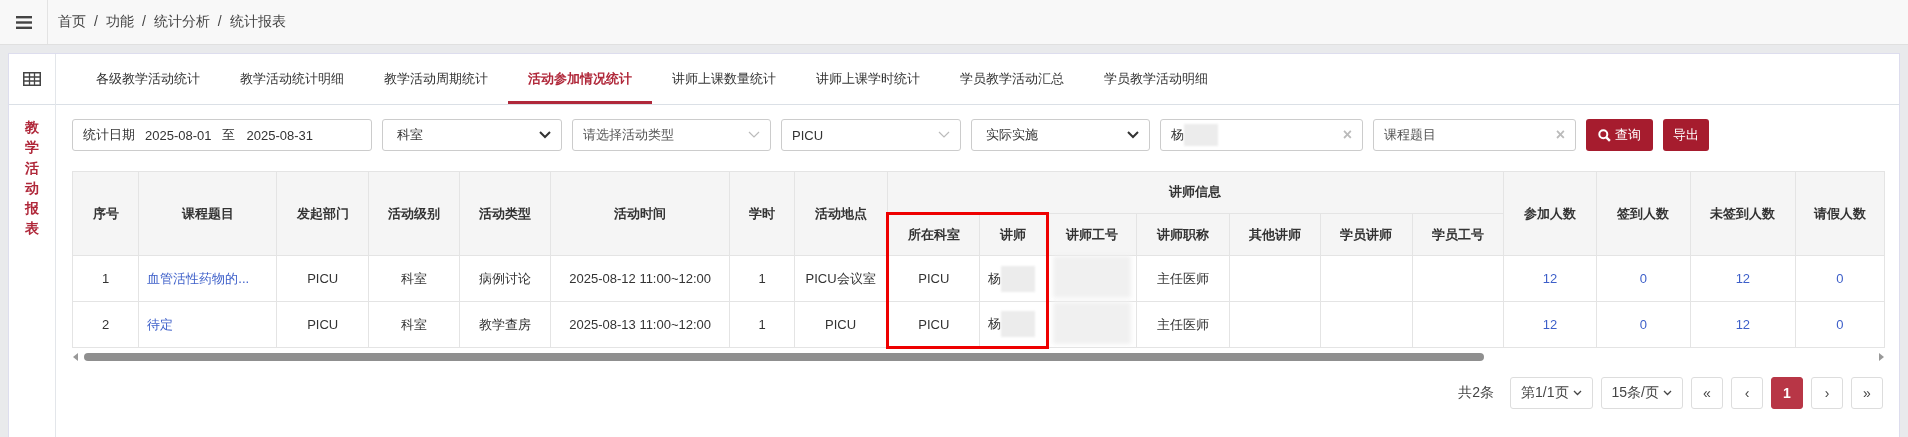 This screenshot has height=437, width=1908. I want to click on breadcrumb-item: 统计分析, so click(181, 22).